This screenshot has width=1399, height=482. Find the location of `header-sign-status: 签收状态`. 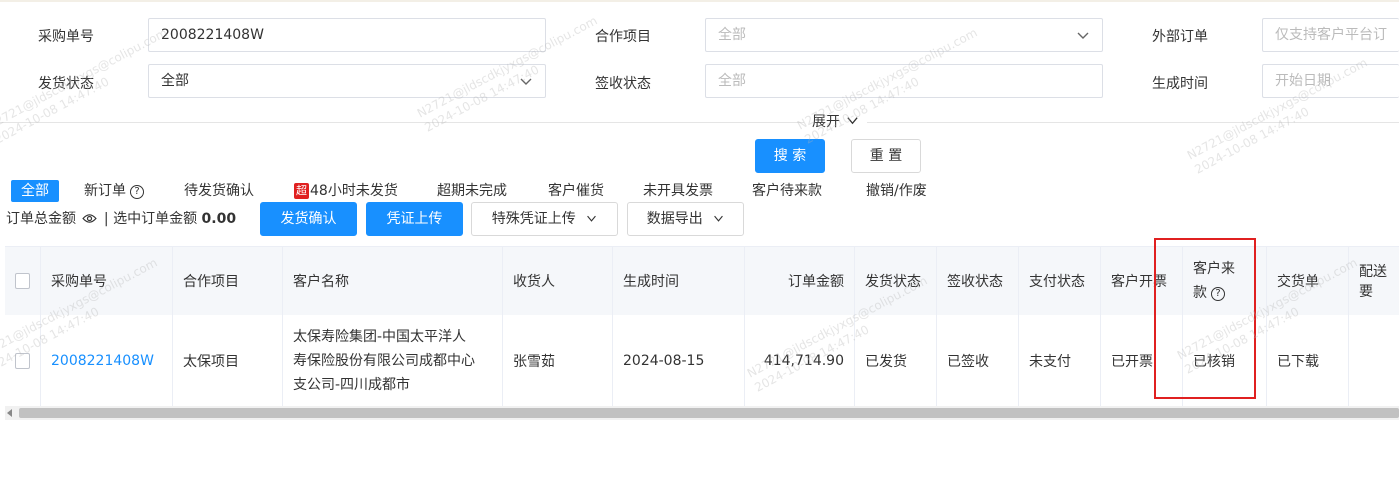

header-sign-status: 签收状态 is located at coordinates (978, 281).